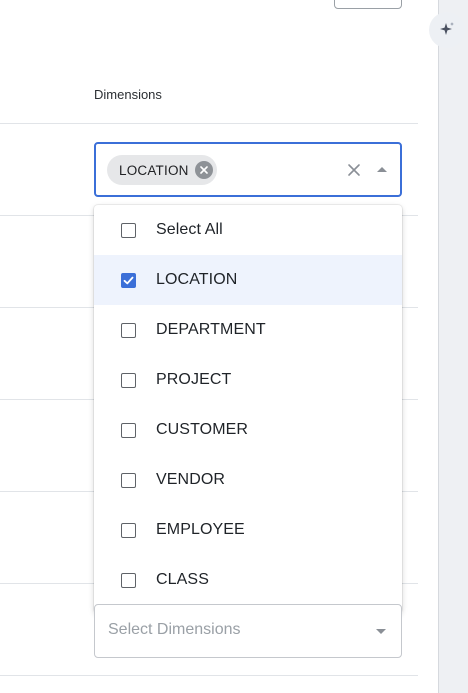  Describe the element at coordinates (248, 580) in the screenshot. I see `option-class: CLASS` at that location.